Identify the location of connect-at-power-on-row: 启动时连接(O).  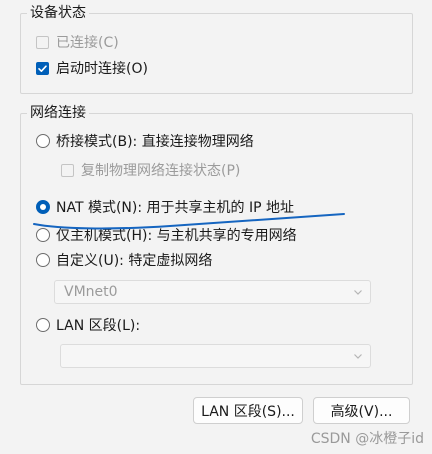
(92, 68).